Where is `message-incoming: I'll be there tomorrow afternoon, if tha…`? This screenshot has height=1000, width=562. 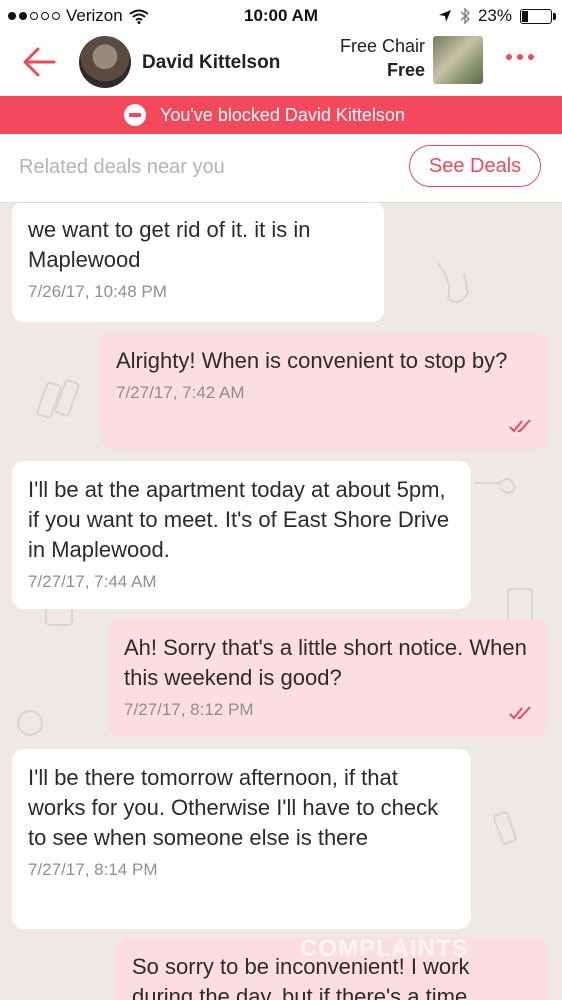
message-incoming: I'll be there tomorrow afternoon, if tha… is located at coordinates (241, 839).